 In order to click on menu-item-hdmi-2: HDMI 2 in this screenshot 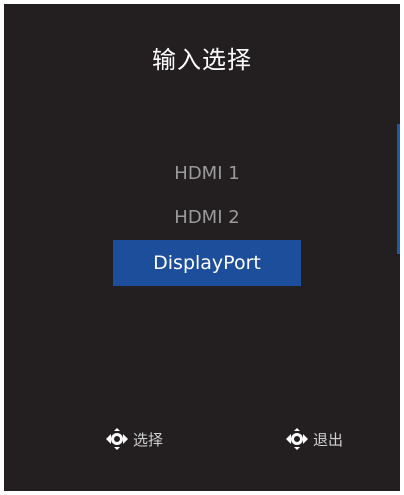, I will do `click(207, 218)`.